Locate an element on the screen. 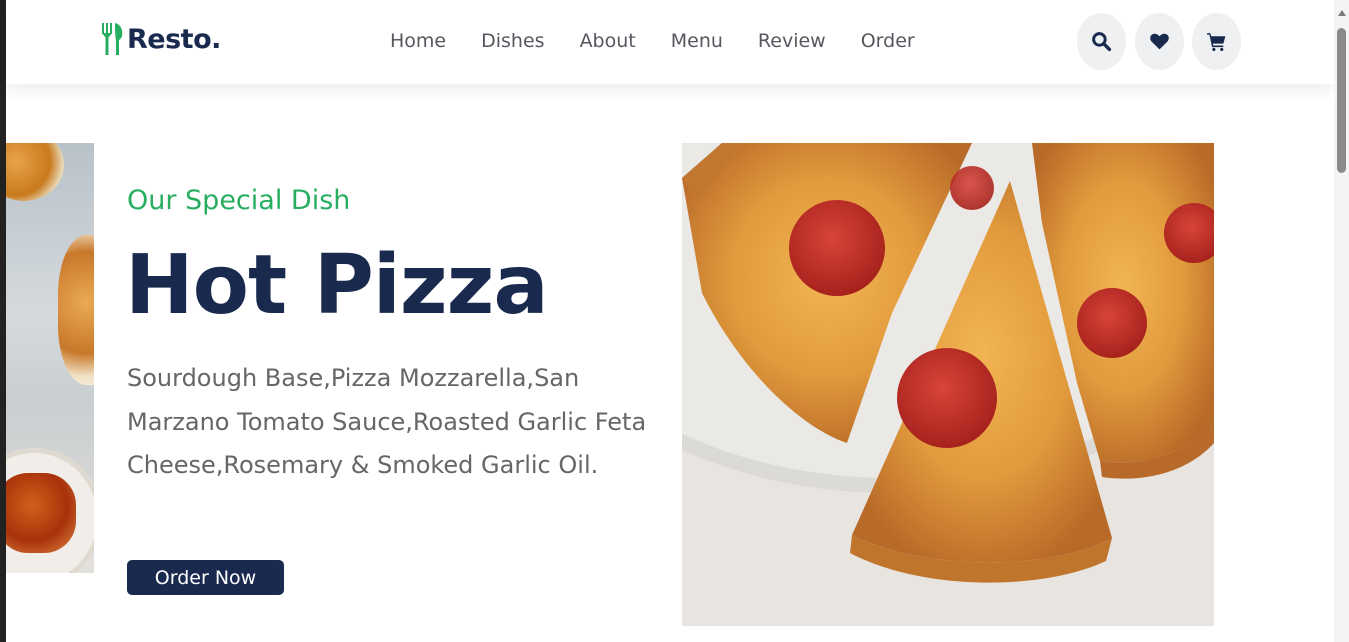 Image resolution: width=1349 pixels, height=642 pixels. hero-title: Hot Pizza is located at coordinates (337, 285).